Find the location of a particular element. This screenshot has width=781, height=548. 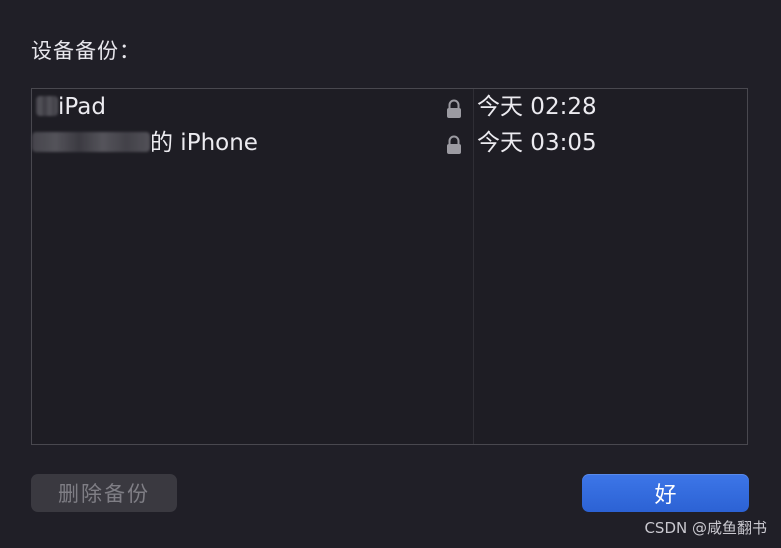

watermark-text: CSDN @咸鱼翻书 is located at coordinates (705, 528).